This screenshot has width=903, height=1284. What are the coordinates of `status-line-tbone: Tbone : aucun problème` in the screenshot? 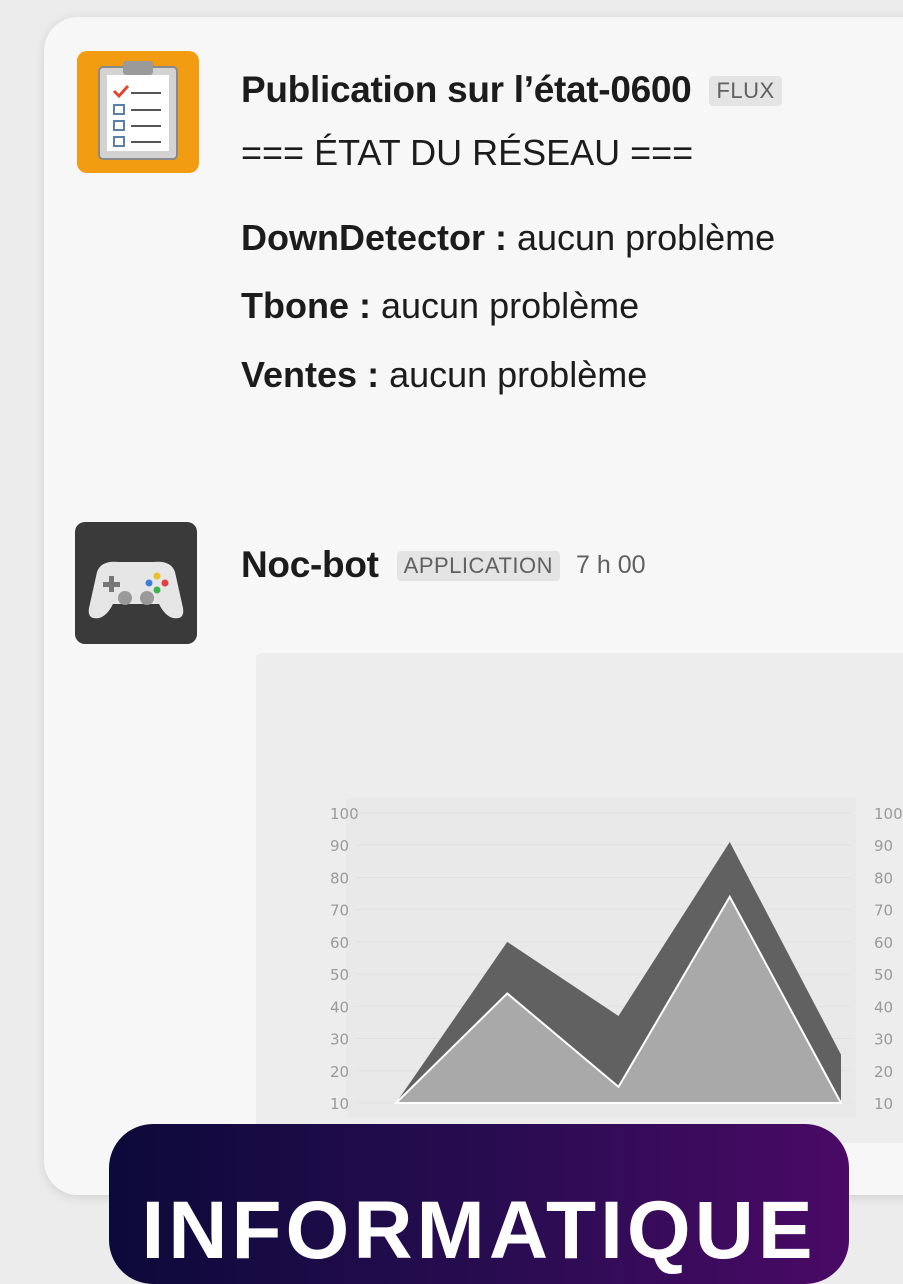 It's located at (440, 306).